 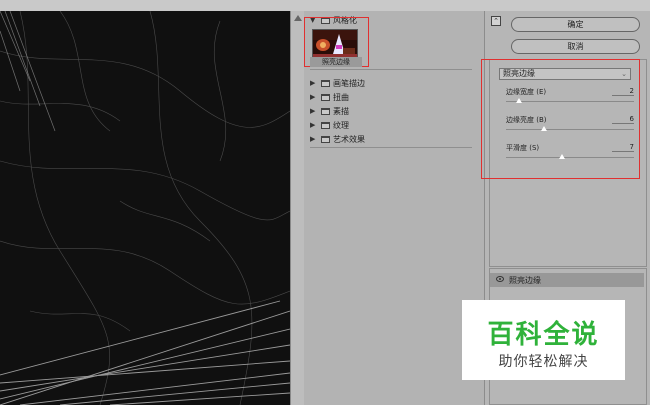 I want to click on edge-brightness-slider, so click(x=570, y=129).